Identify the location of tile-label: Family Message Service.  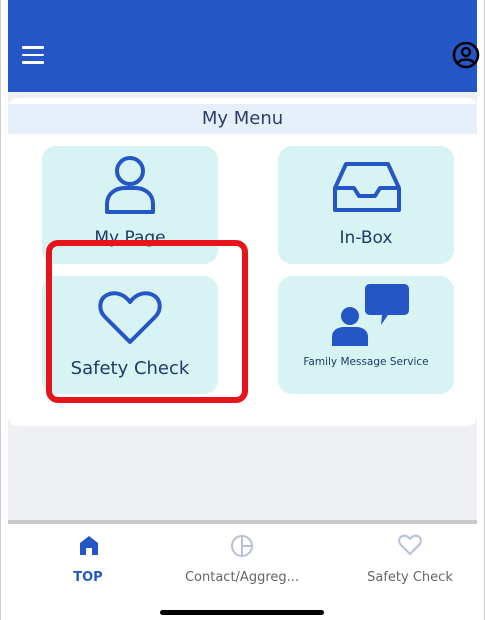
(366, 362).